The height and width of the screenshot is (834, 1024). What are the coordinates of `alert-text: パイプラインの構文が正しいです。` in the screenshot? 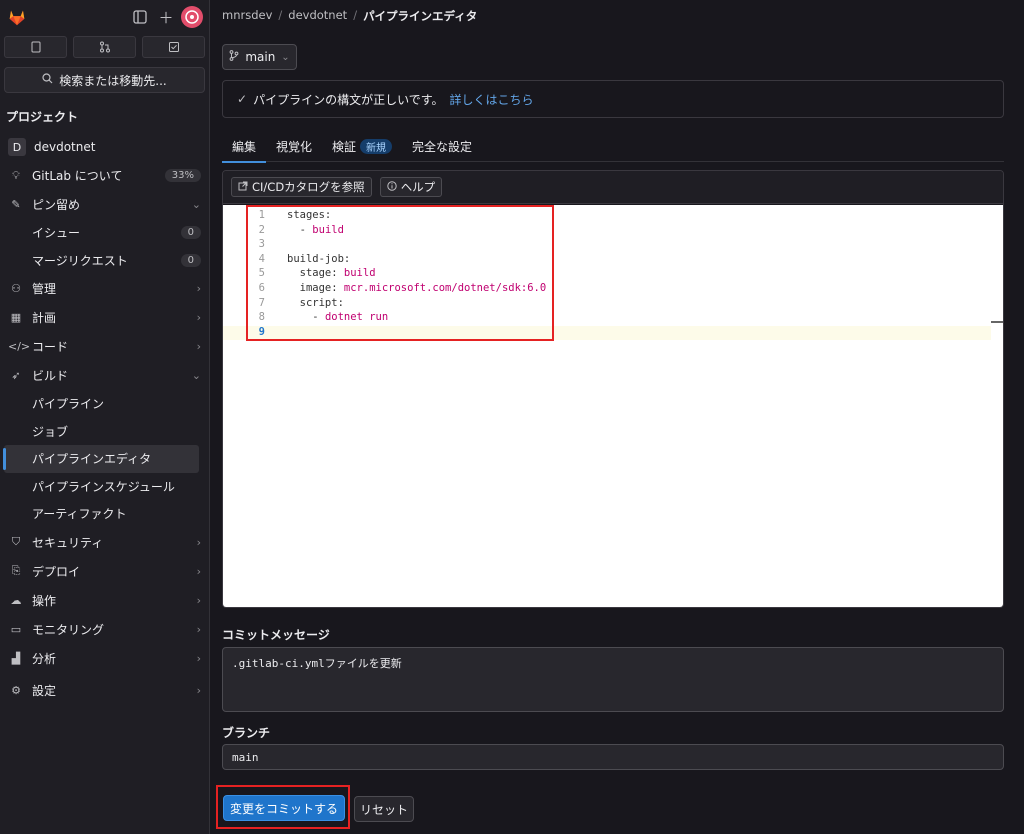 It's located at (348, 99).